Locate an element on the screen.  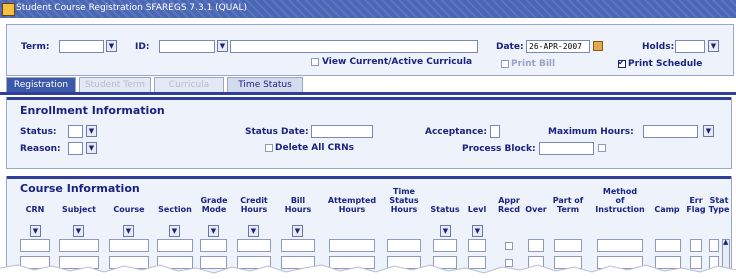
col-header-crn: CRN is located at coordinates (35, 209).